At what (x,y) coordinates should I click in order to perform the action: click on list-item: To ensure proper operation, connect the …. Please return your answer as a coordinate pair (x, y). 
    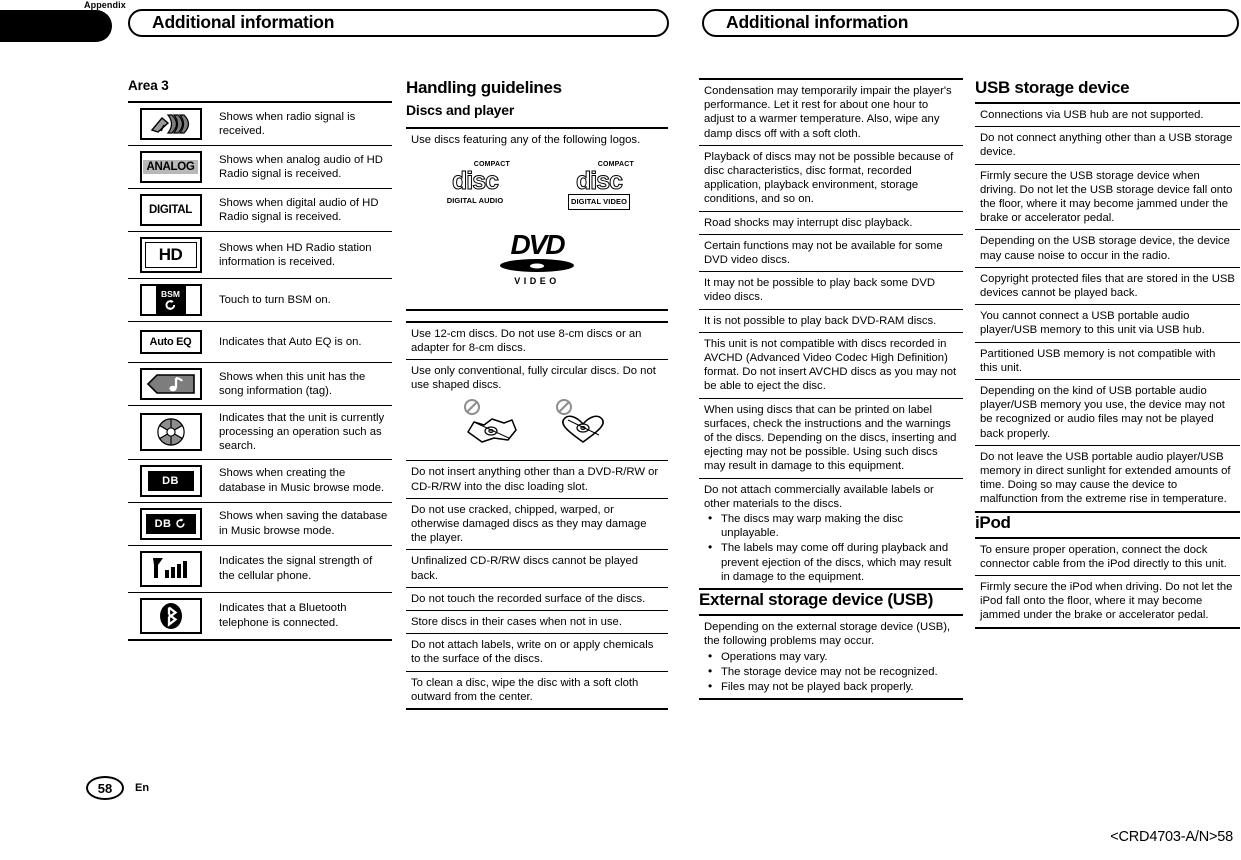
    Looking at the image, I should click on (1107, 558).